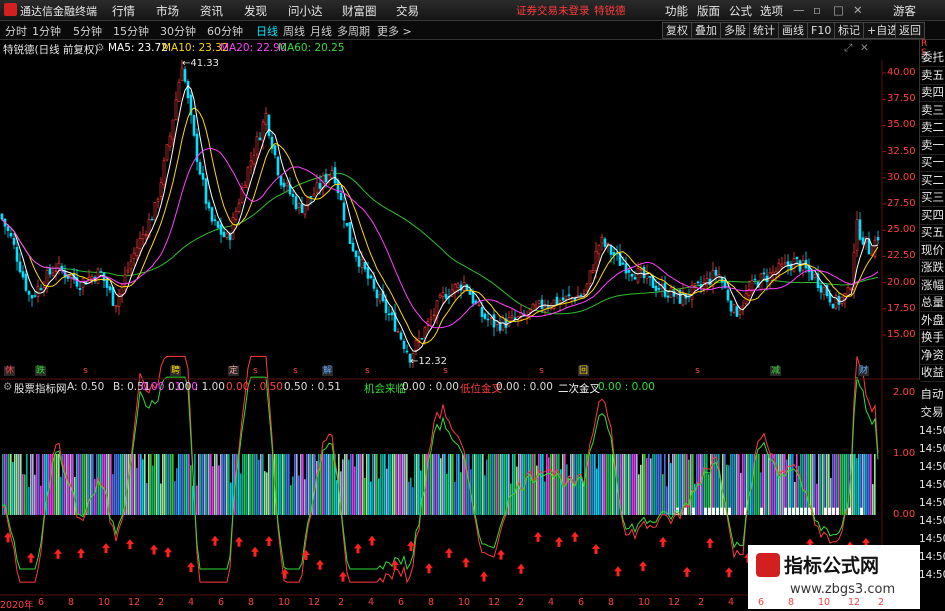 The width and height of the screenshot is (945, 611). Describe the element at coordinates (932, 285) in the screenshot. I see `side-13: 涨幅` at that location.